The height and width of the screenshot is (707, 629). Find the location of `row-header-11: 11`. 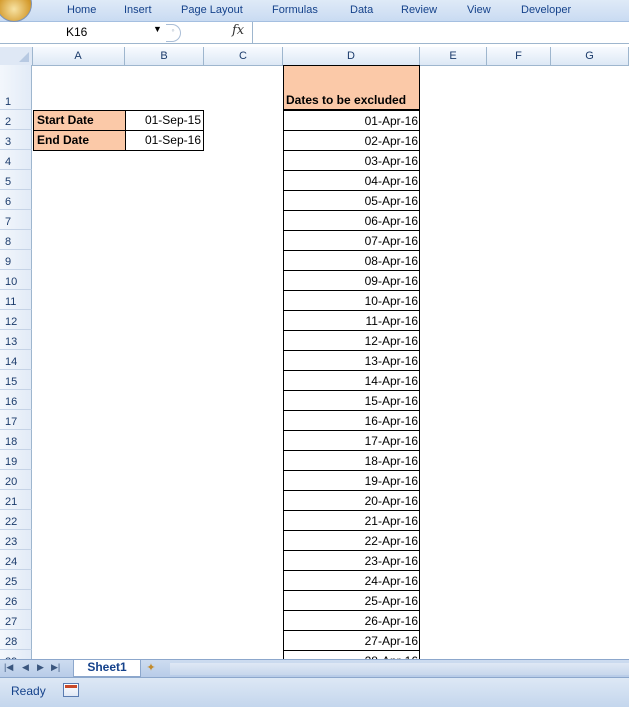

row-header-11: 11 is located at coordinates (16, 300).